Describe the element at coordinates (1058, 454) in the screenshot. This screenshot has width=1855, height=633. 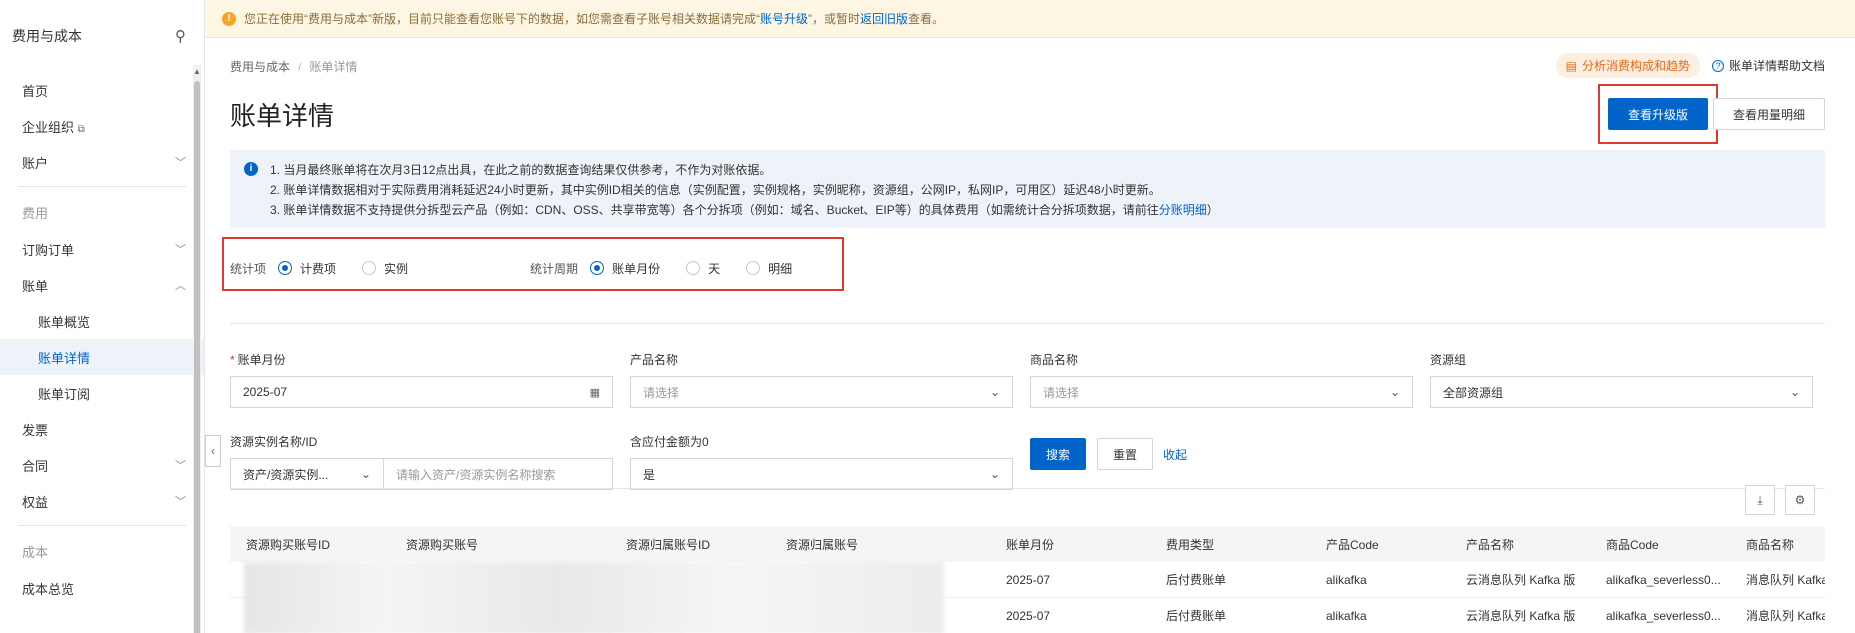
I see `search-button: 搜索` at that location.